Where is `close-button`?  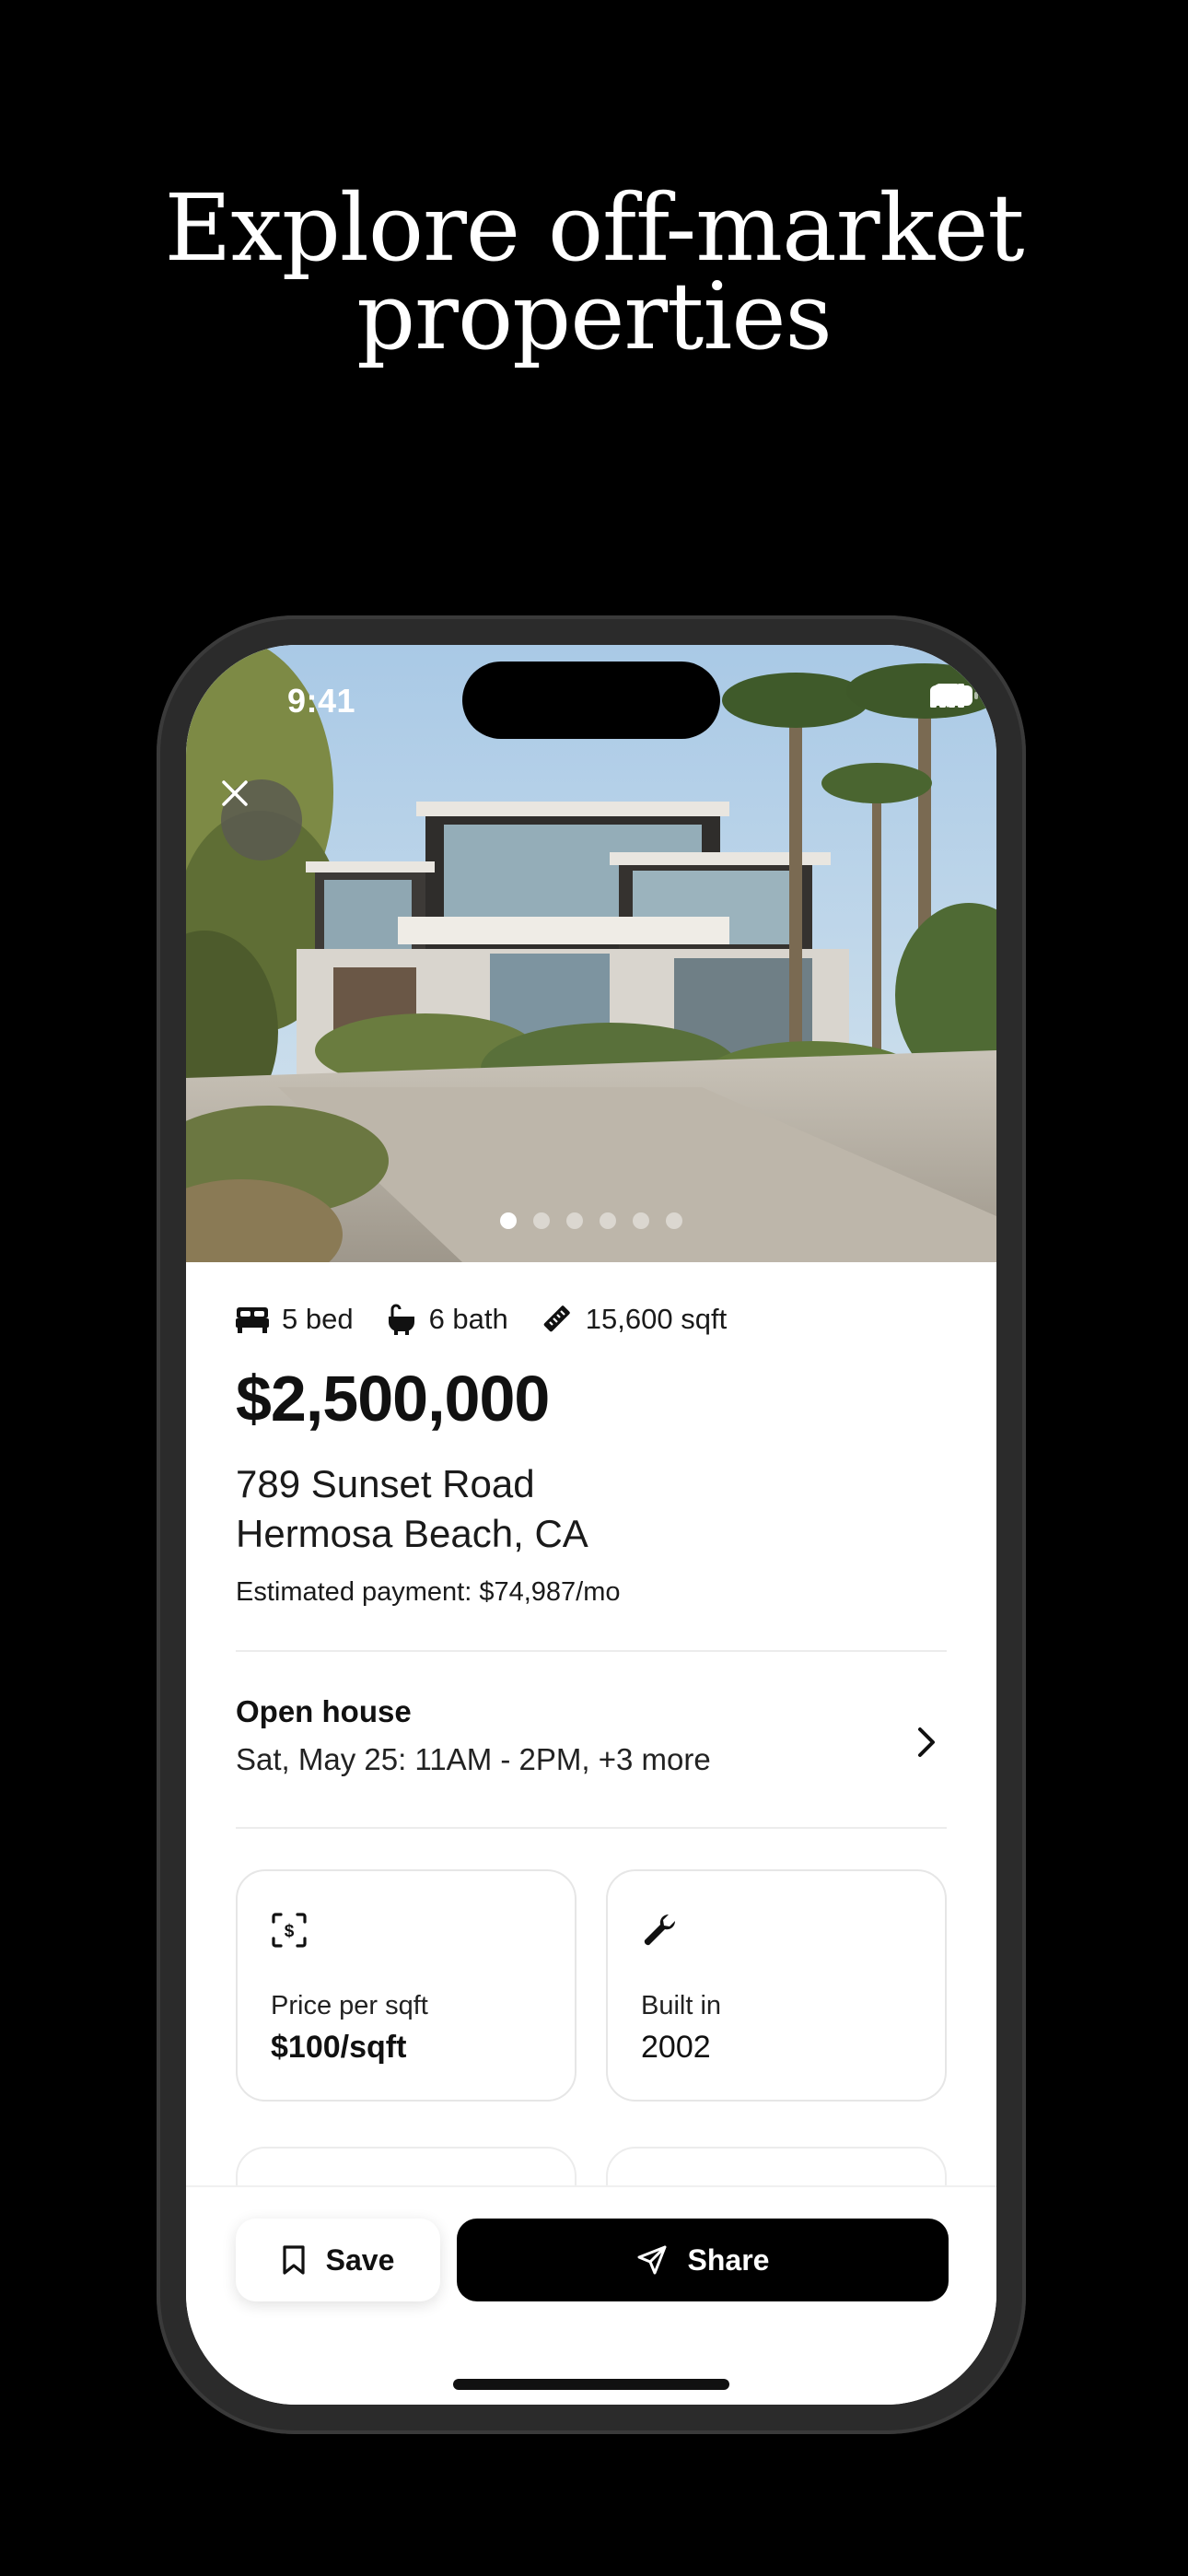 close-button is located at coordinates (261, 820).